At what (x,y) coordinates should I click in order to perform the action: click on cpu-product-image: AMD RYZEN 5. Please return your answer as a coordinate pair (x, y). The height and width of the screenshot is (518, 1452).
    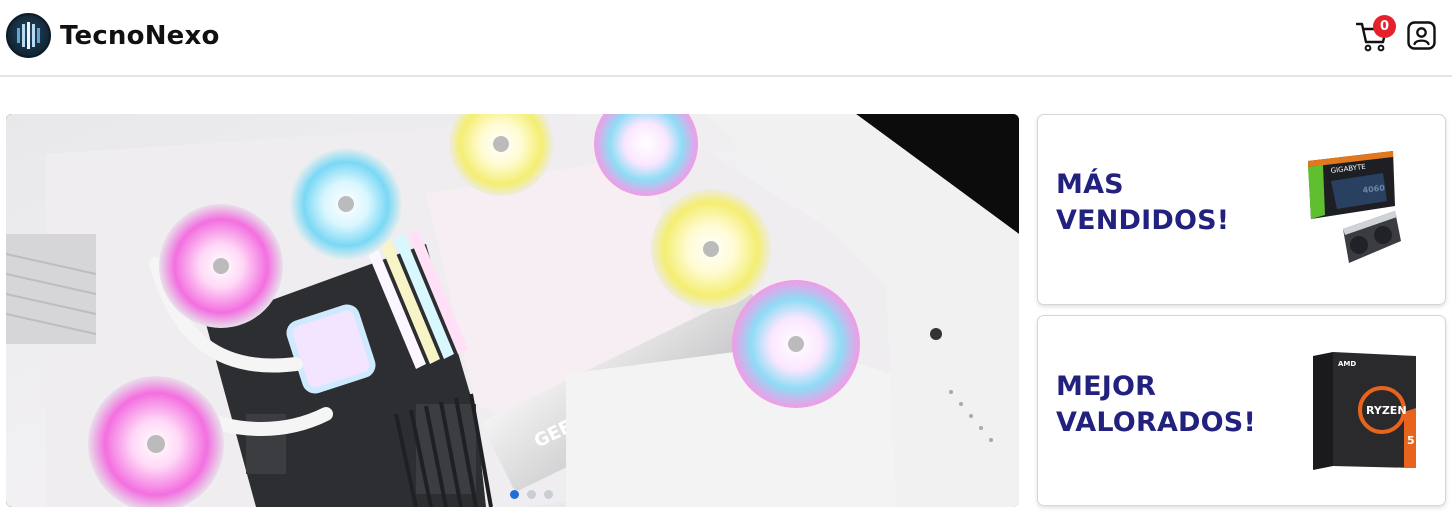
    Looking at the image, I should click on (1364, 411).